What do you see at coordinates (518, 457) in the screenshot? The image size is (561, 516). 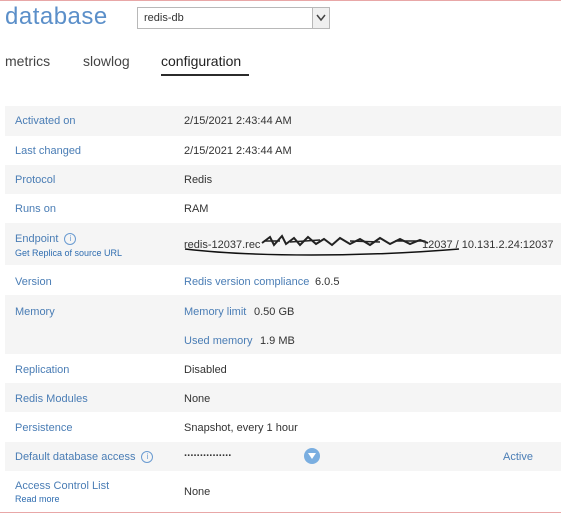 I see `access-status: Active` at bounding box center [518, 457].